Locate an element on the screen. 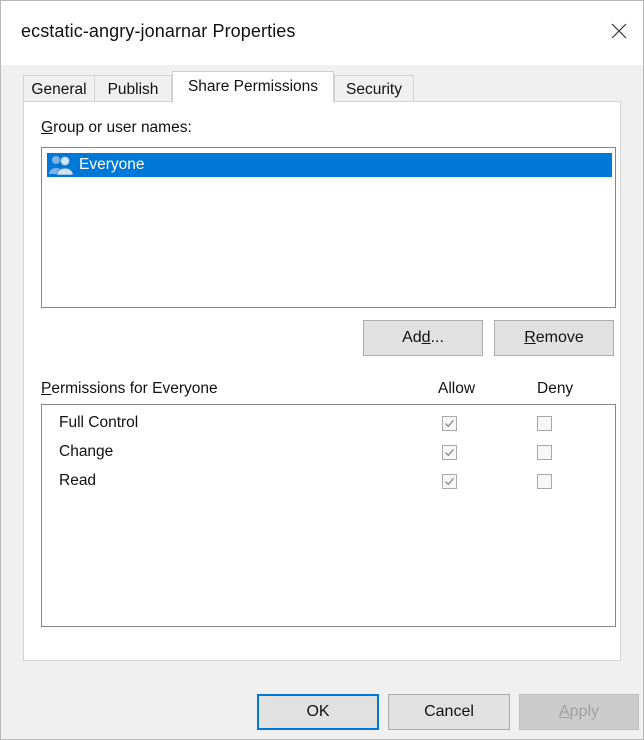 The image size is (644, 740). remove-label-accelerator: R is located at coordinates (530, 337).